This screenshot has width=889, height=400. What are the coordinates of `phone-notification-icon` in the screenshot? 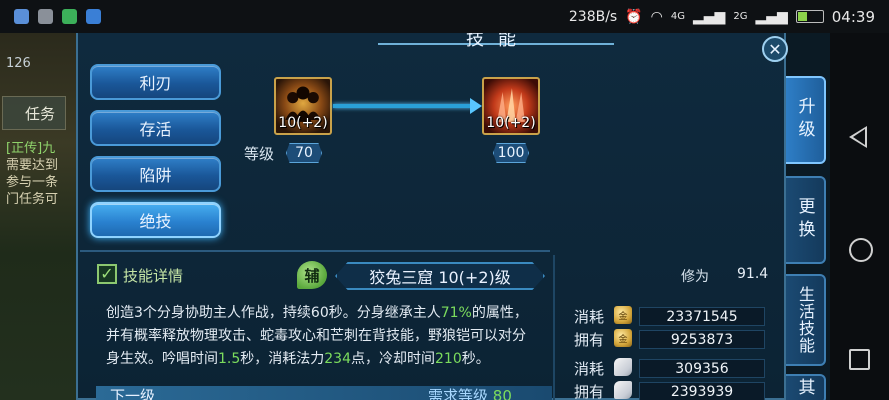 It's located at (93, 16).